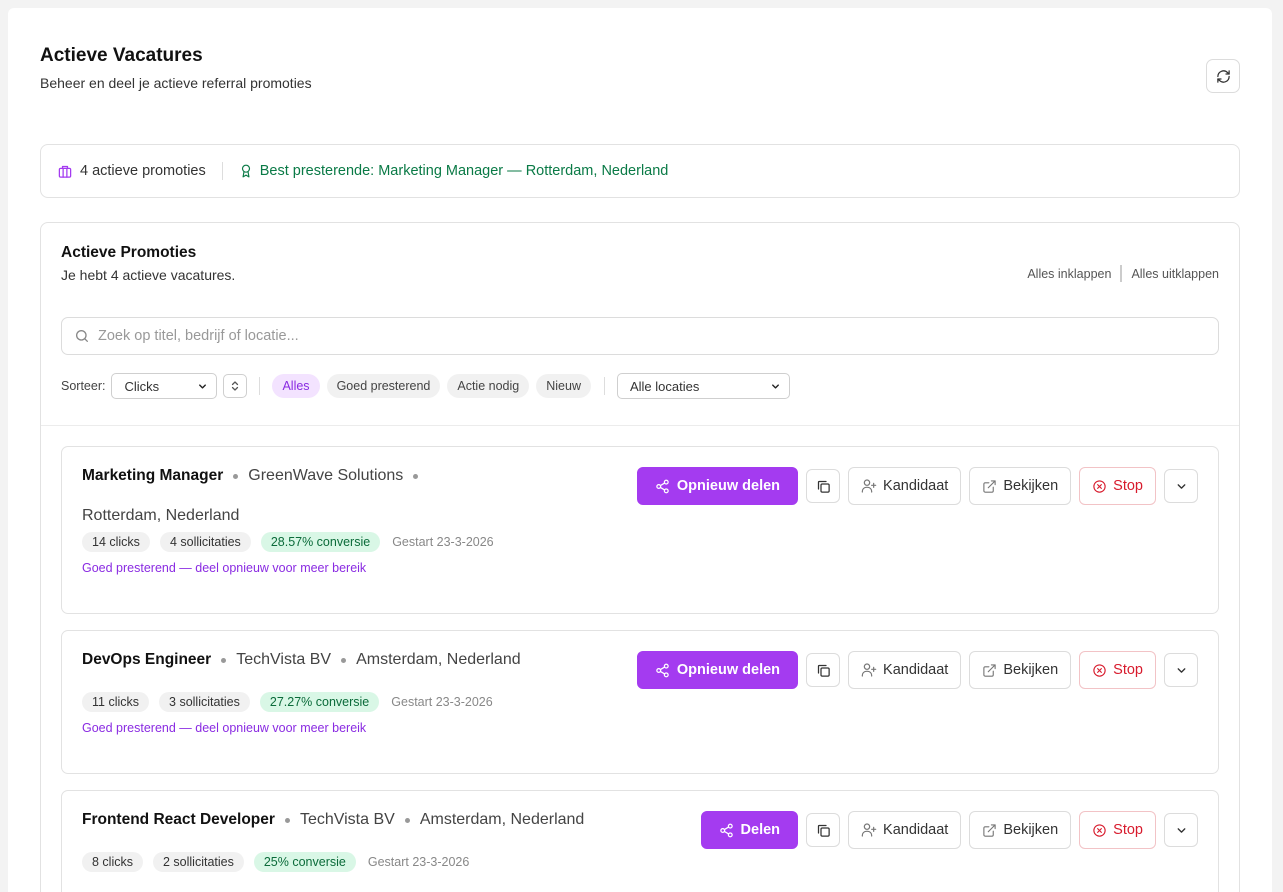 Image resolution: width=1283 pixels, height=892 pixels. I want to click on job-title: DevOps Engineer, so click(147, 659).